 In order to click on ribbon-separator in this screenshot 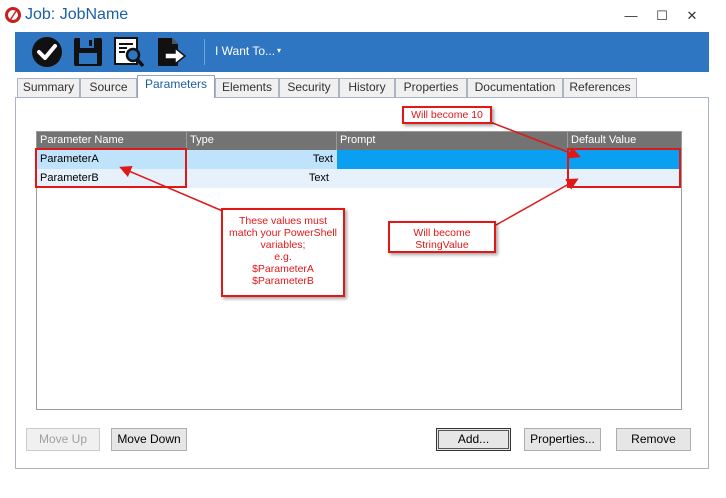, I will do `click(204, 52)`.